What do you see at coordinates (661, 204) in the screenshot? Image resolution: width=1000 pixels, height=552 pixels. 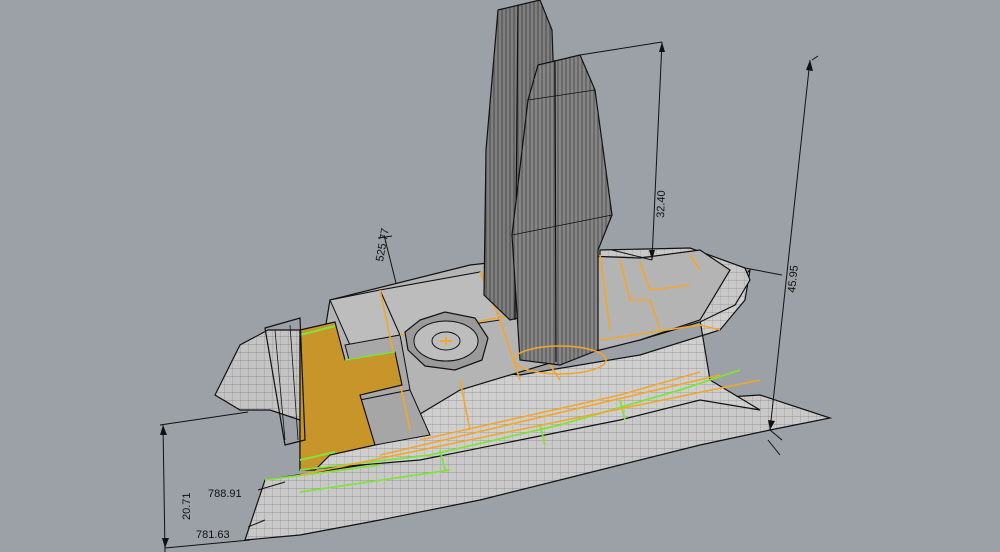 I see `dimension-label-2: 32.40` at bounding box center [661, 204].